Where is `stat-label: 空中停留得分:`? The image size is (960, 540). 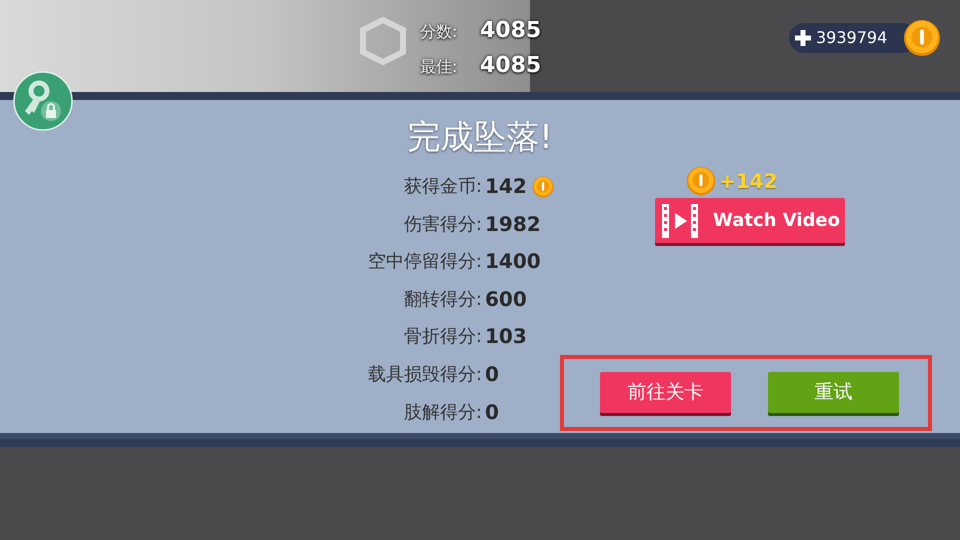 stat-label: 空中停留得分: is located at coordinates (424, 262).